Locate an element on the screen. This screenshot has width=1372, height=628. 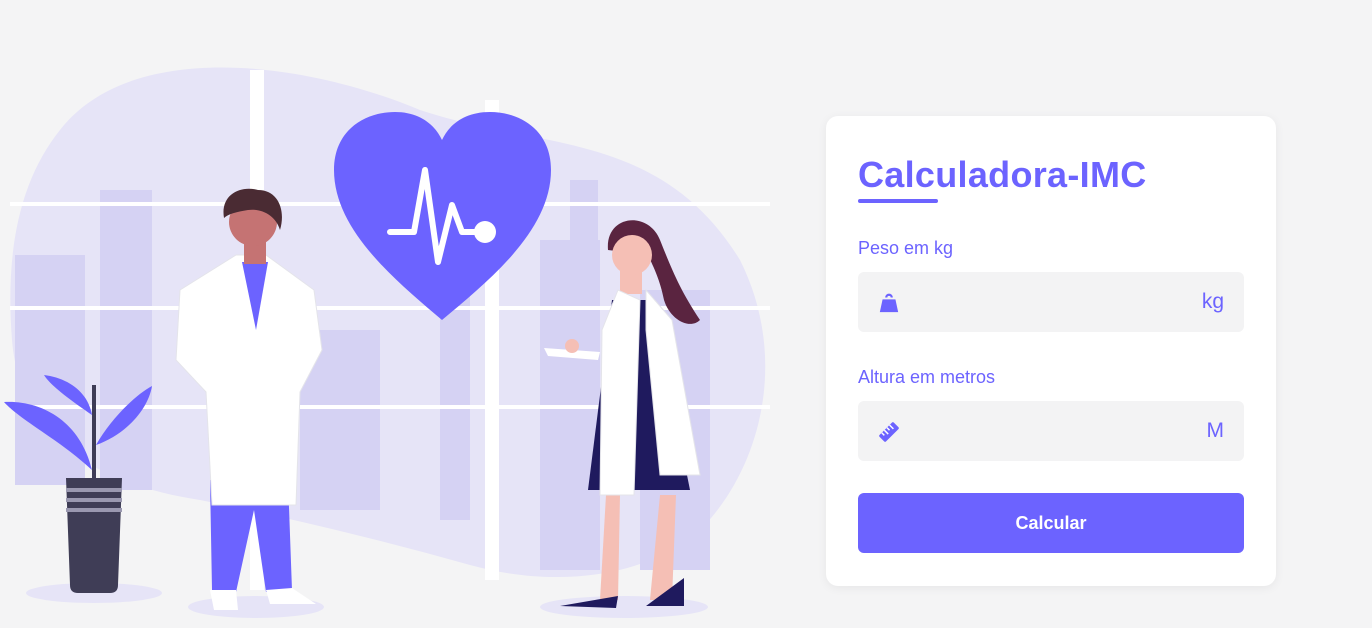
page-title: Calculadora-IMC is located at coordinates (1002, 174).